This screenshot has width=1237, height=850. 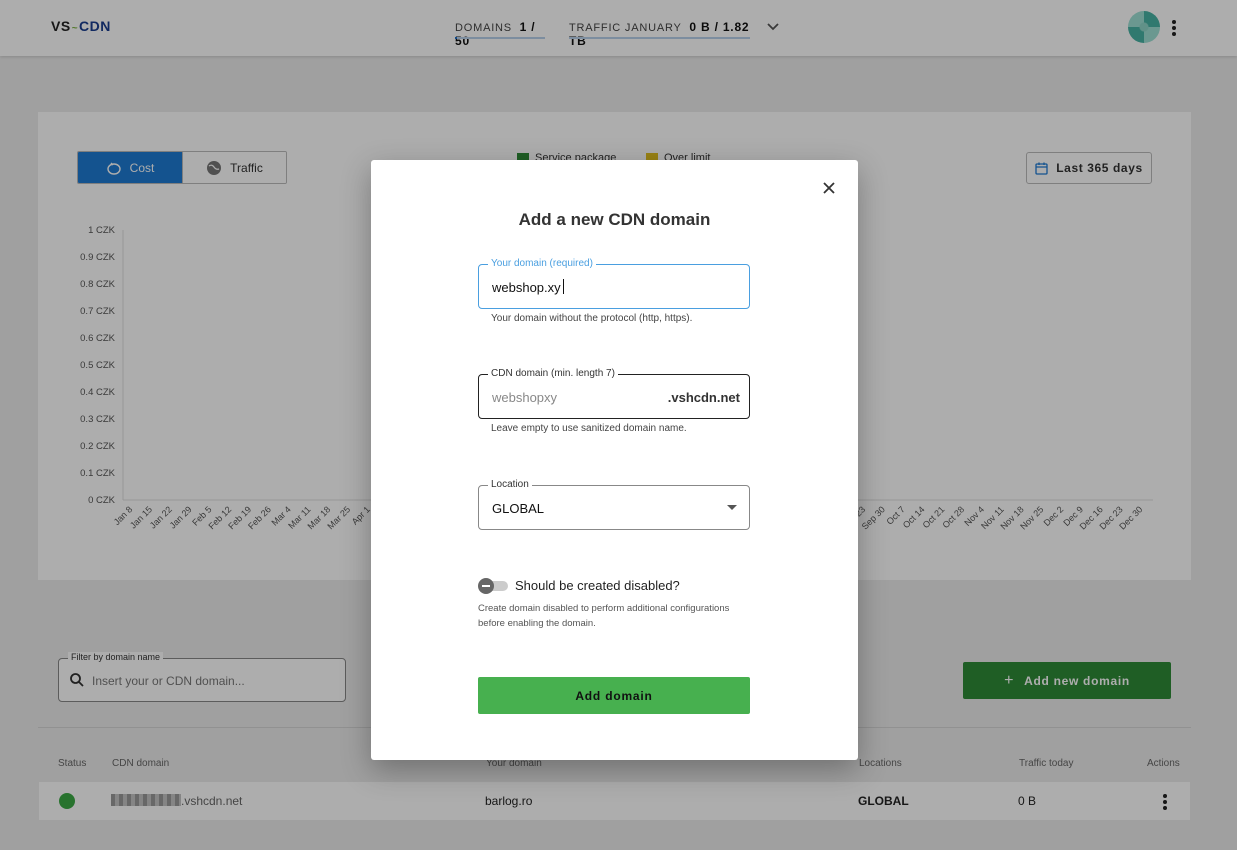 What do you see at coordinates (537, 623) in the screenshot?
I see `toggle-hint-line-2: before enabling the domain.` at bounding box center [537, 623].